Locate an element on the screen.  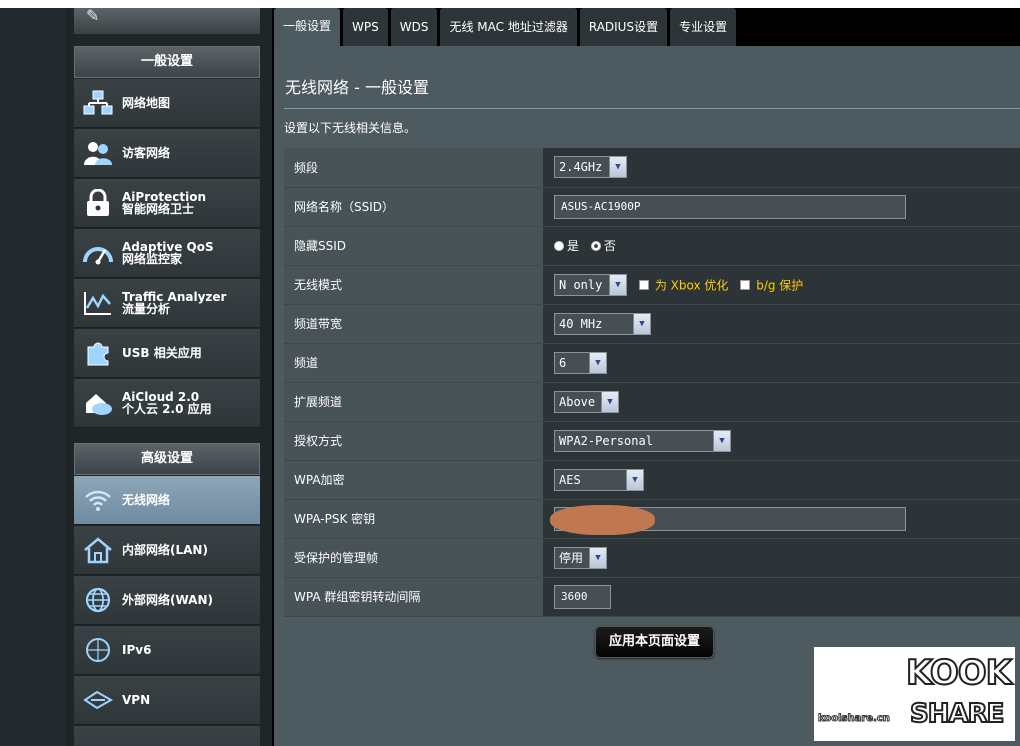
menu-item-label: AiCloud 2.0 个人云 2.0 应用 is located at coordinates (167, 403).